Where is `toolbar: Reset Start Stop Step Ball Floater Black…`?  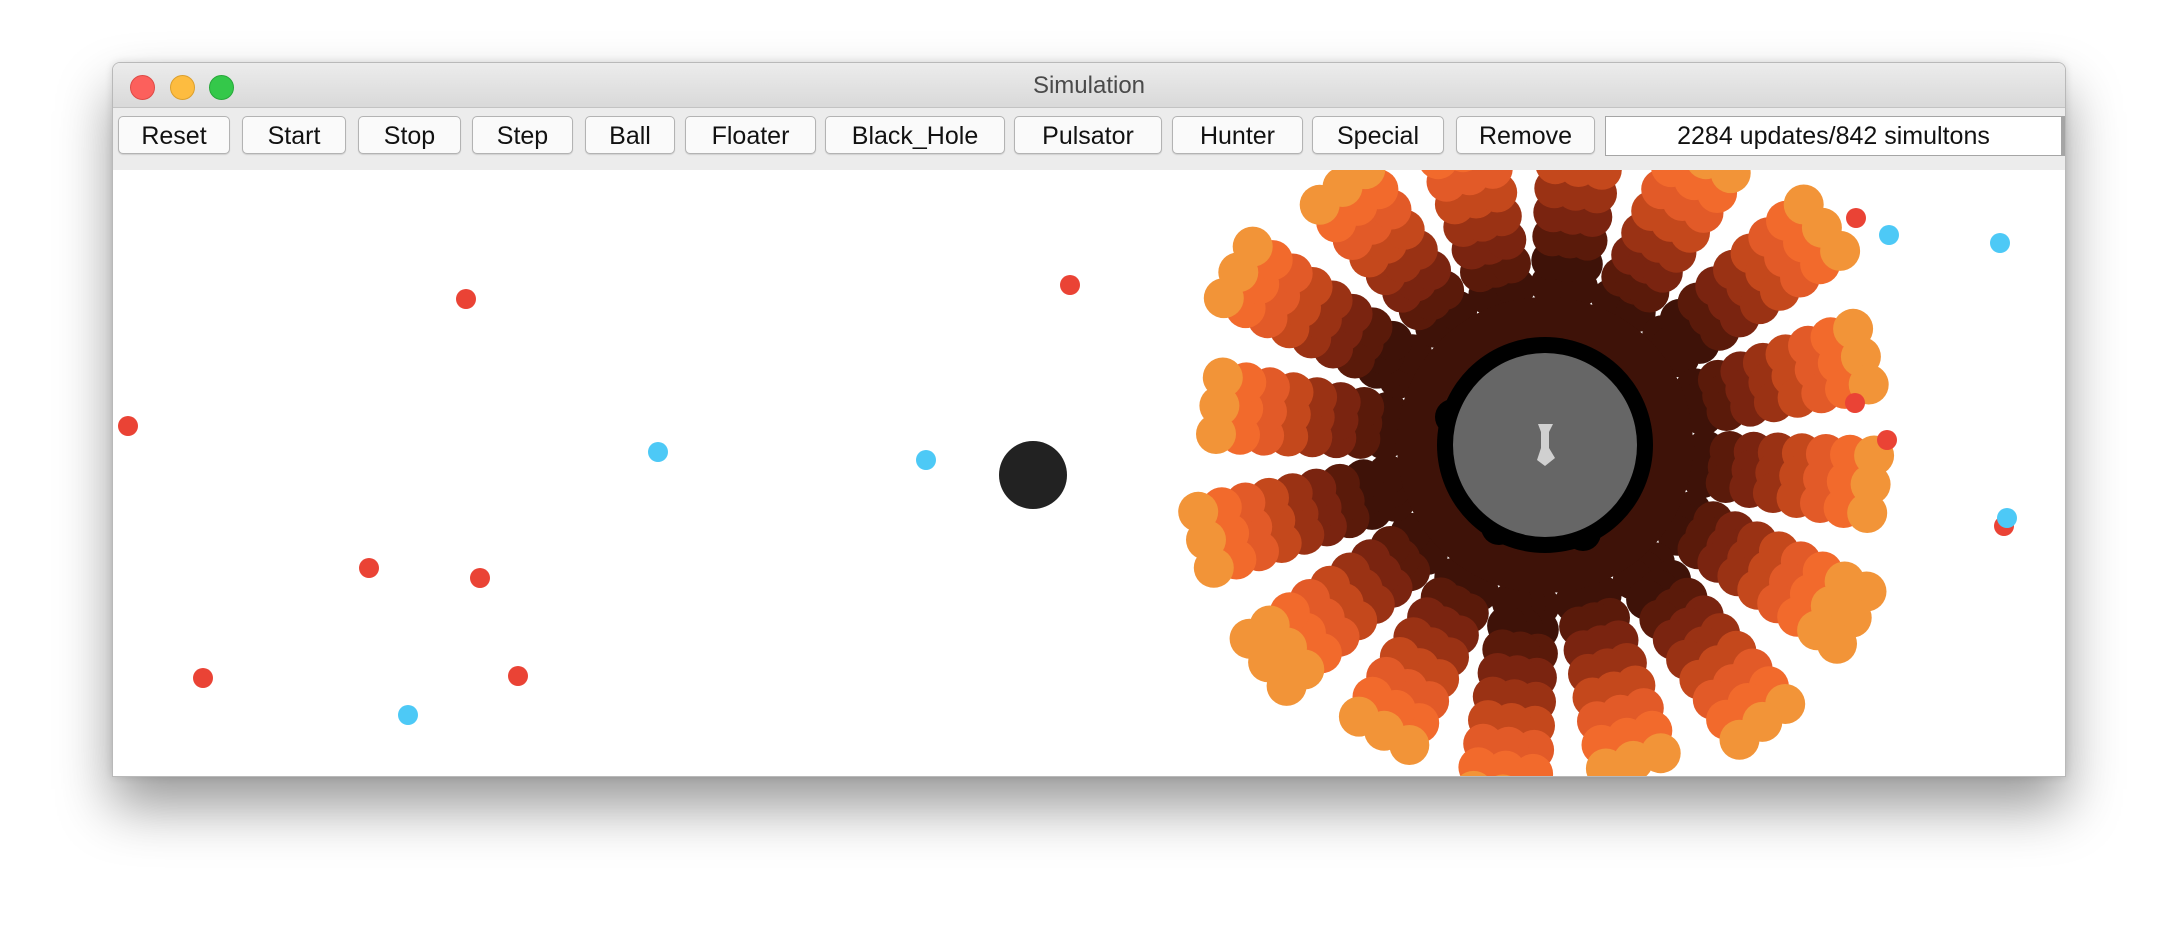 toolbar: Reset Start Stop Step Ball Floater Black… is located at coordinates (1089, 139).